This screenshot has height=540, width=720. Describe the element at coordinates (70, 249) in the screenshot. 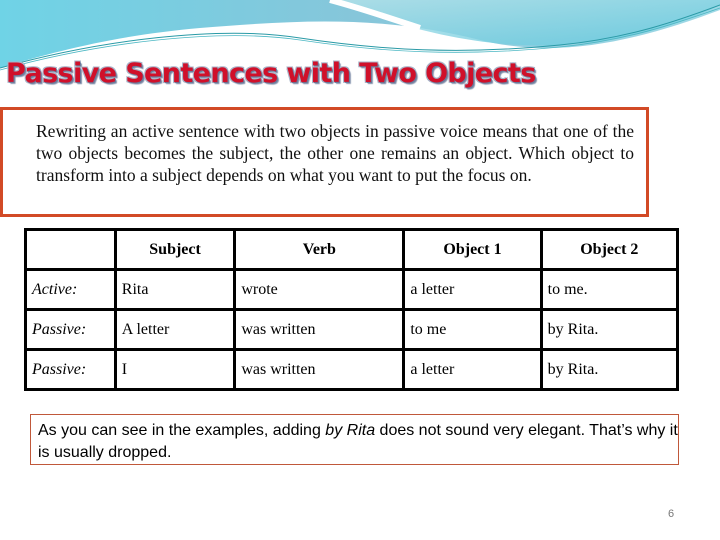

I see `table-header-cell` at that location.